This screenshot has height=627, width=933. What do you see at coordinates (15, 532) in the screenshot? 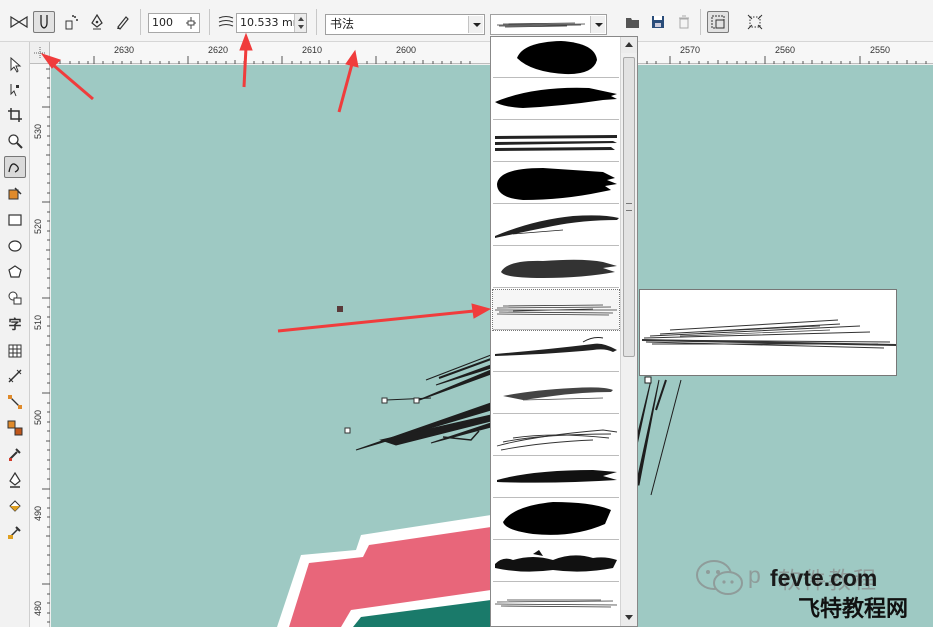
I see `interactive-fill-icon` at bounding box center [15, 532].